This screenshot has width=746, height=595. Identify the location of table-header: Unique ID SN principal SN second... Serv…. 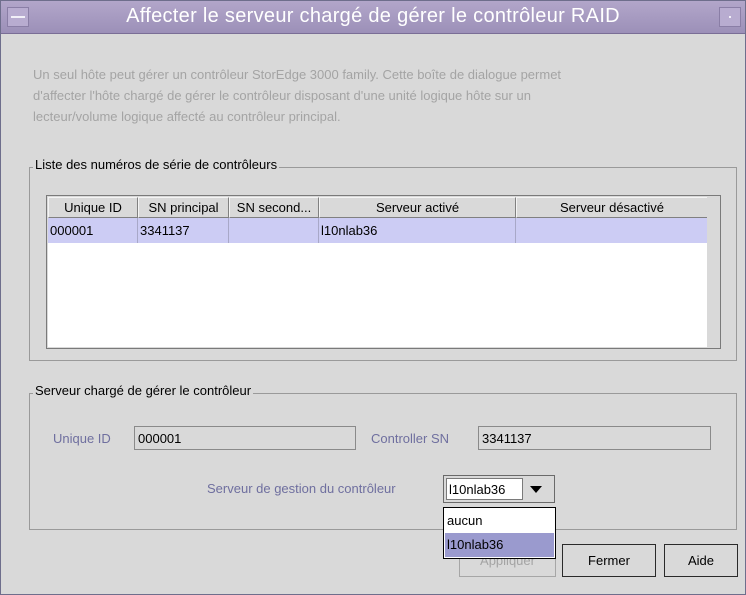
(378, 207).